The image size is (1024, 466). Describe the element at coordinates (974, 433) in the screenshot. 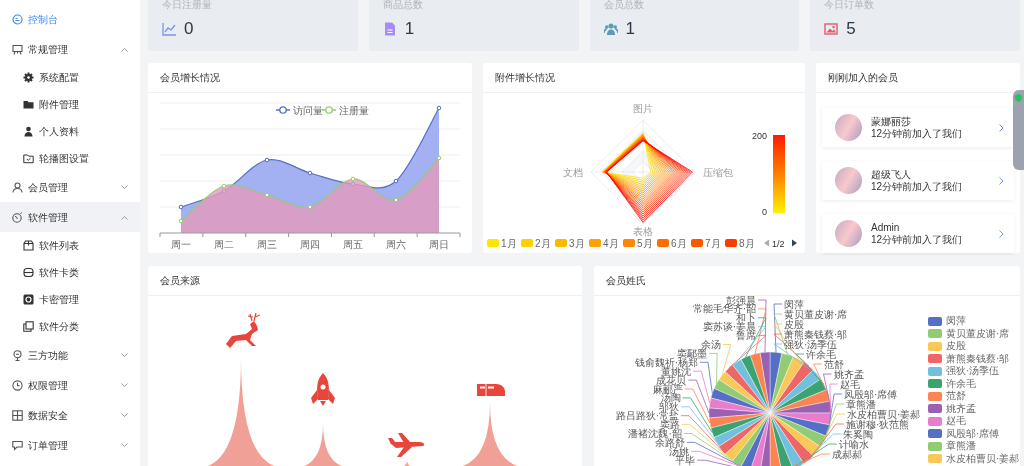

I see `legend-item: 凤殷邬·席傅` at that location.